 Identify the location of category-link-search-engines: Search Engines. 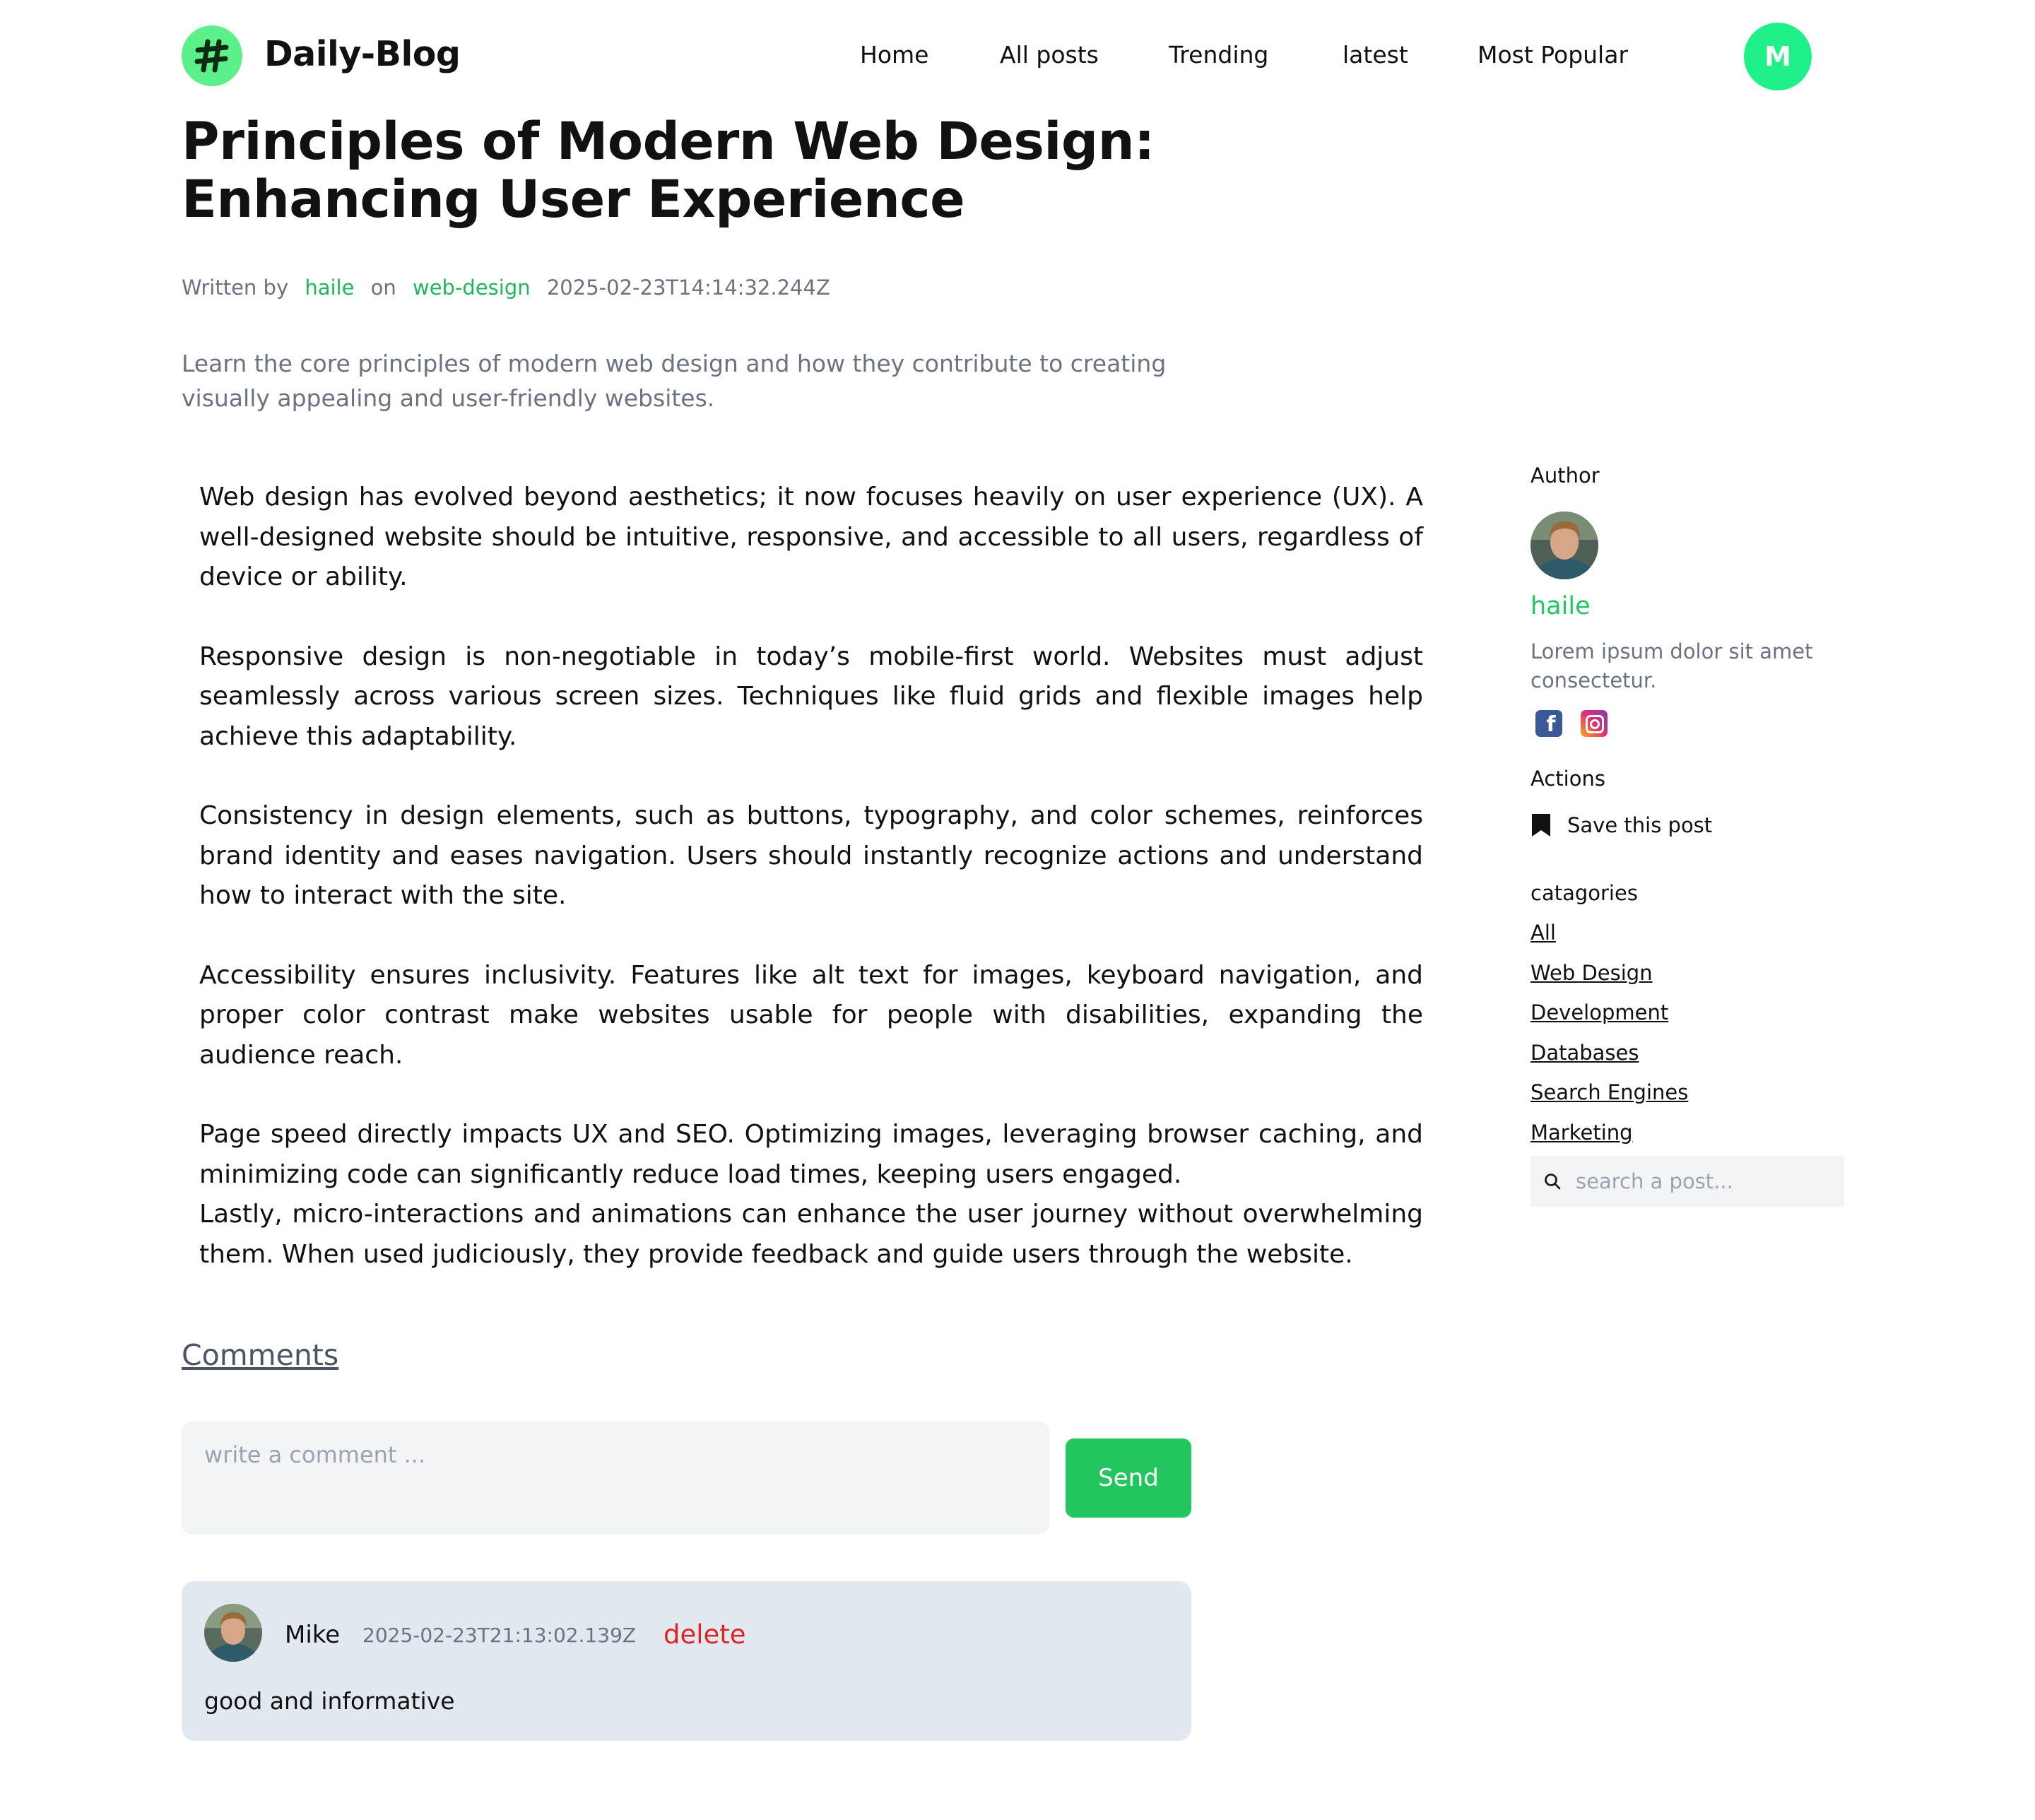
(1609, 1092).